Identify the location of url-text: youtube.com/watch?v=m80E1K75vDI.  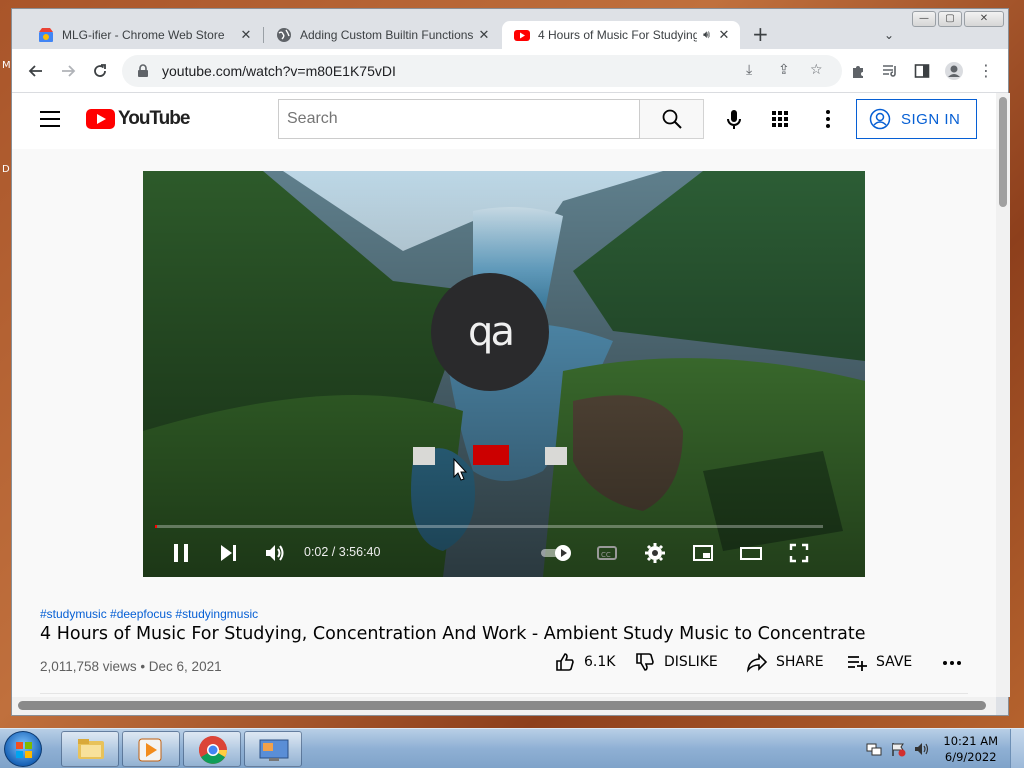
(279, 71).